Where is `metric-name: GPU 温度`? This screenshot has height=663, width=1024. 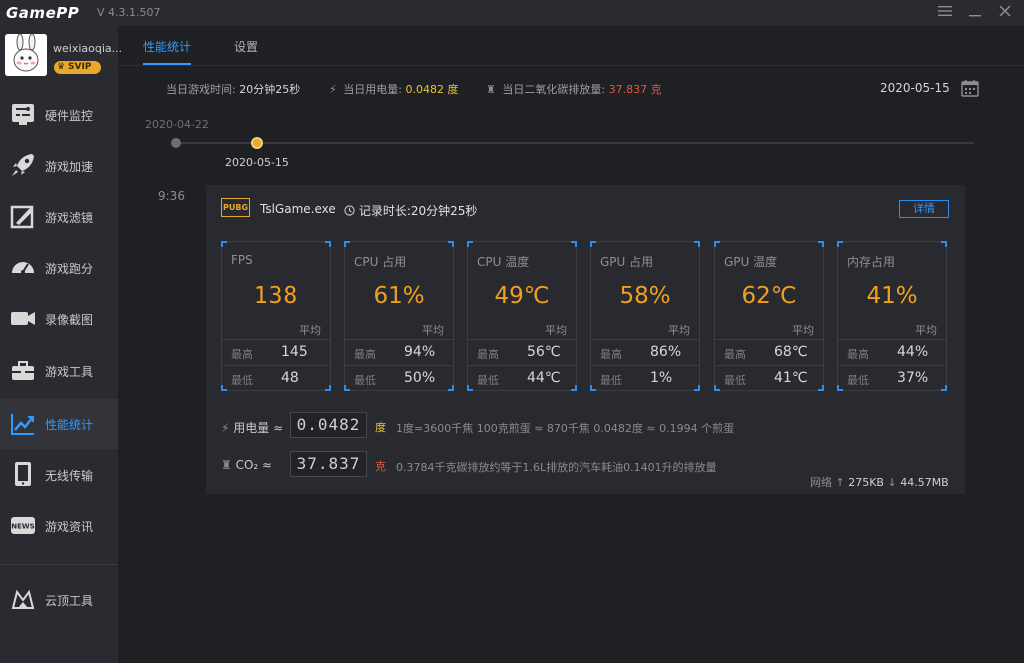
metric-name: GPU 温度 is located at coordinates (751, 262).